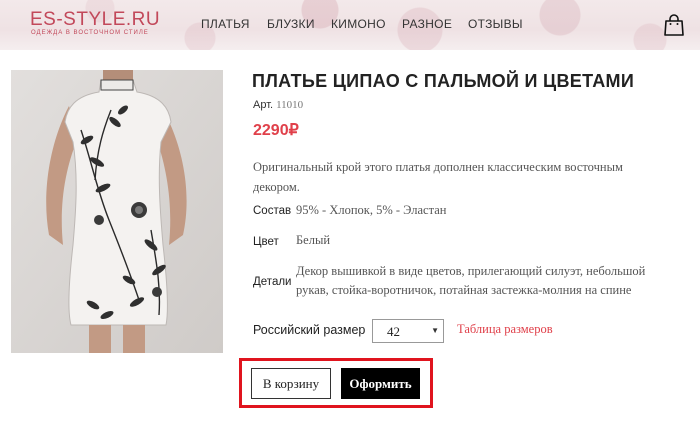 The width and height of the screenshot is (700, 424). What do you see at coordinates (371, 210) in the screenshot?
I see `composition-value: 95% - Хлопок, 5% - Эластан` at bounding box center [371, 210].